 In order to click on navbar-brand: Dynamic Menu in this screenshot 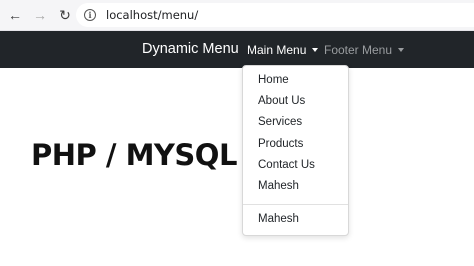, I will do `click(190, 49)`.